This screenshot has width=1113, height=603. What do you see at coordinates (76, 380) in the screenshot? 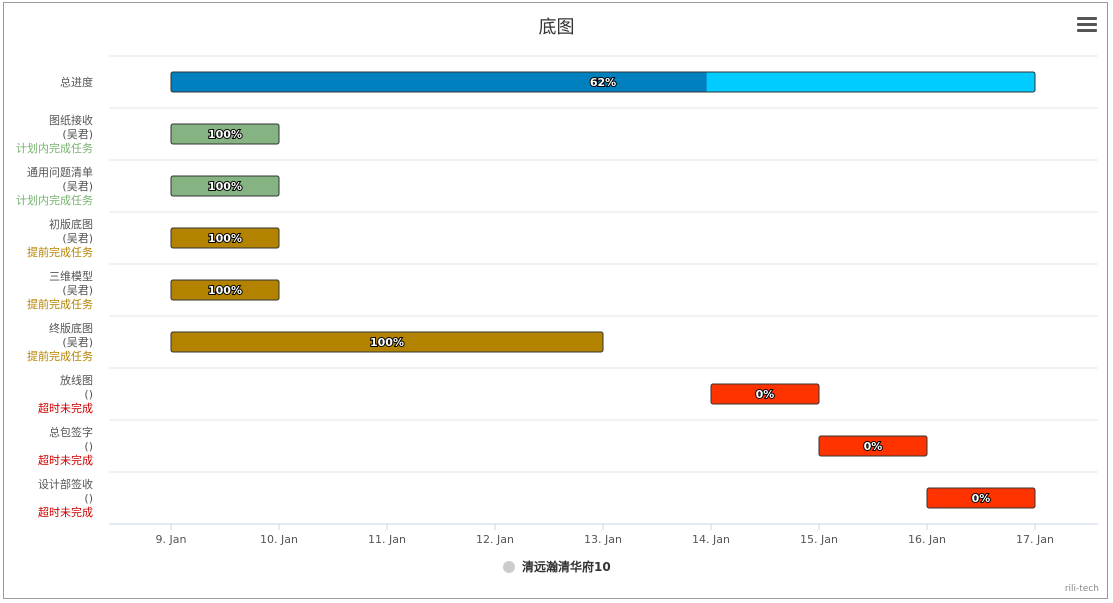
I see `task-name-label: 放线图` at bounding box center [76, 380].